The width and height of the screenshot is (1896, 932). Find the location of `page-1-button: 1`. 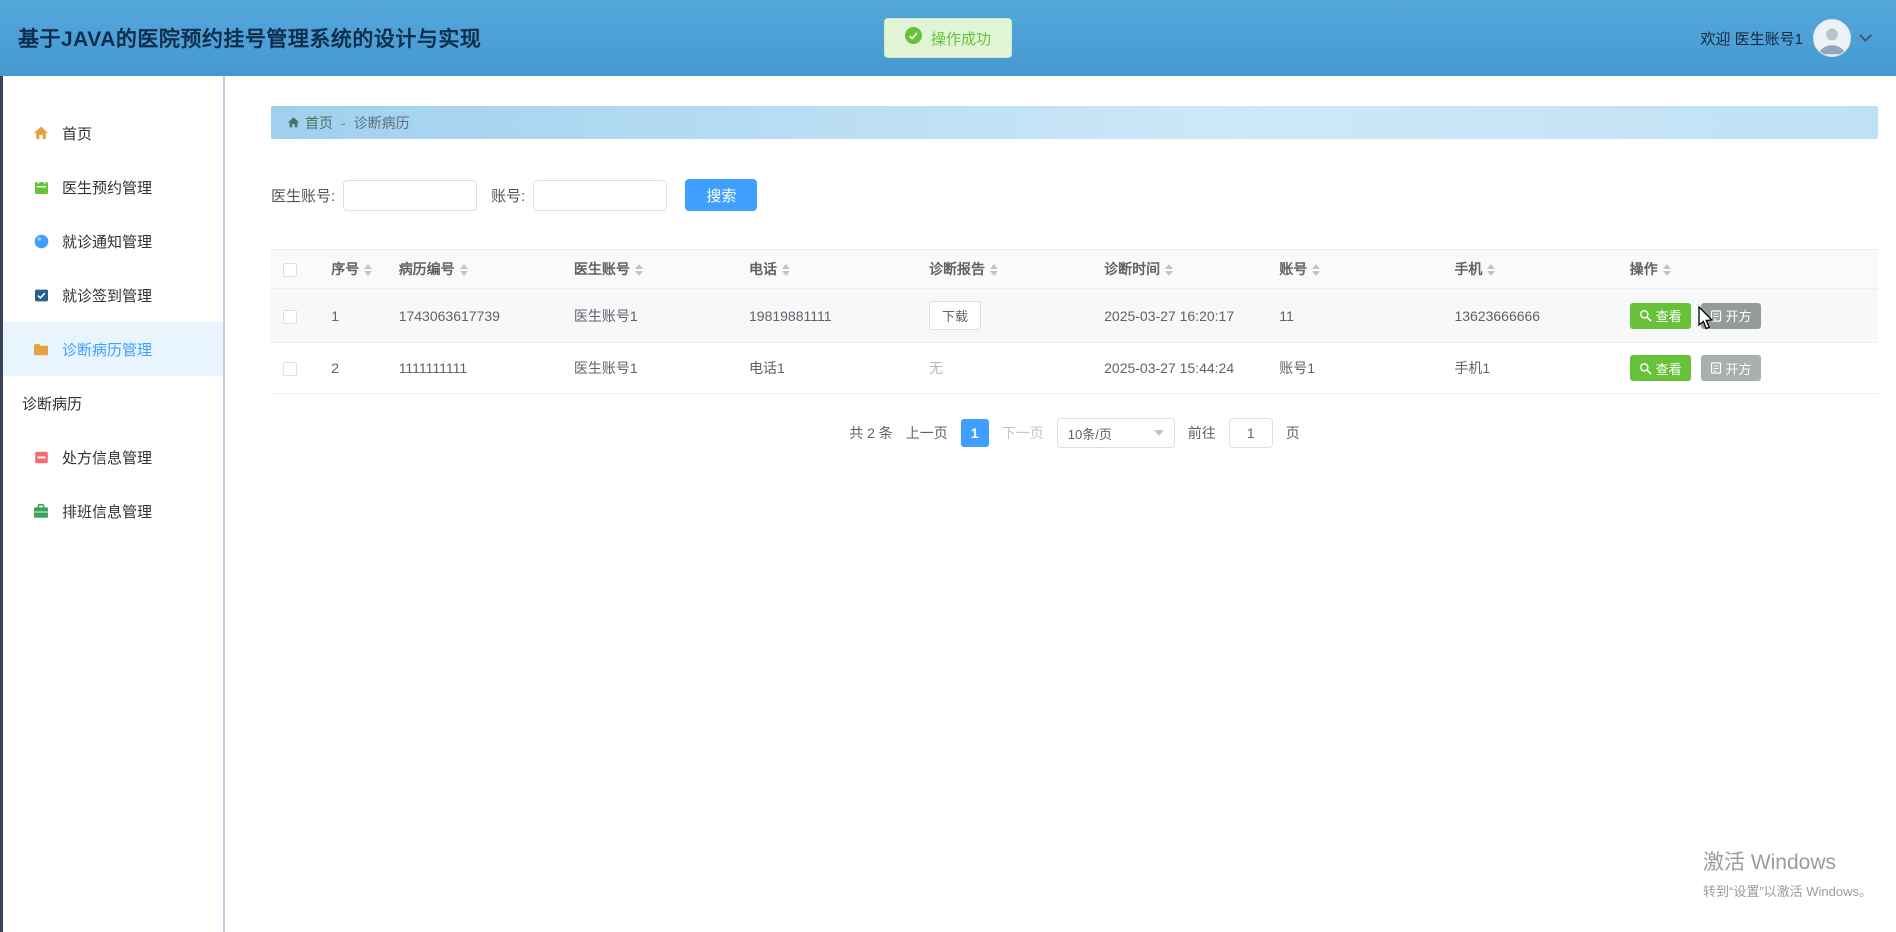

page-1-button: 1 is located at coordinates (974, 433).